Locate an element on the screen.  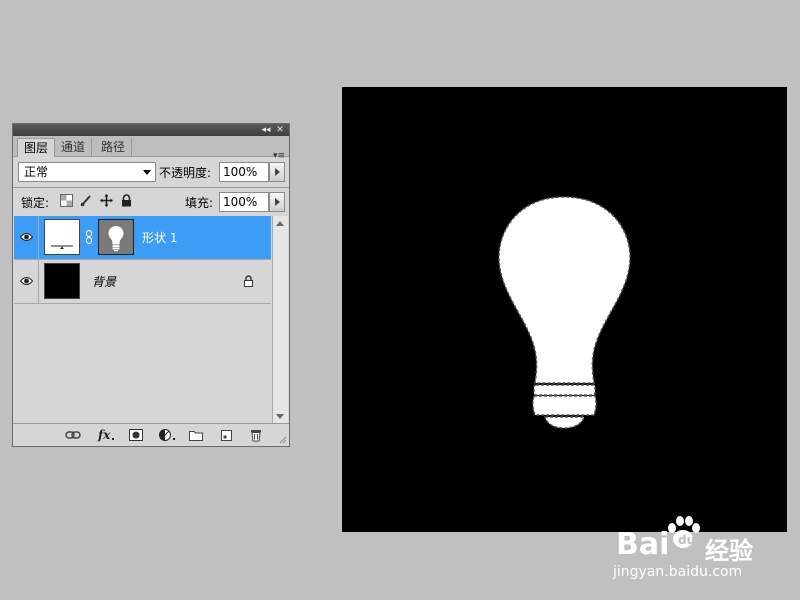
panel-titlebar: ◂◂ ✕ is located at coordinates (151, 130).